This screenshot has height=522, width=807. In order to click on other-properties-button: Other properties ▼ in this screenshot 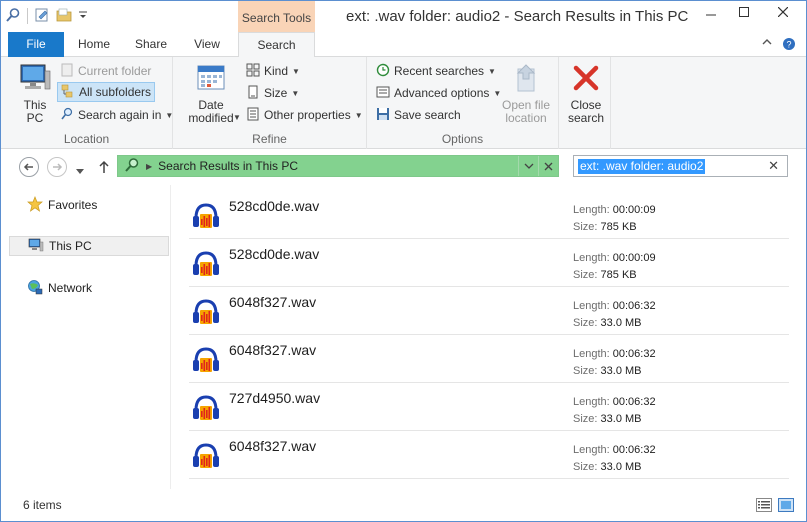, I will do `click(304, 115)`.